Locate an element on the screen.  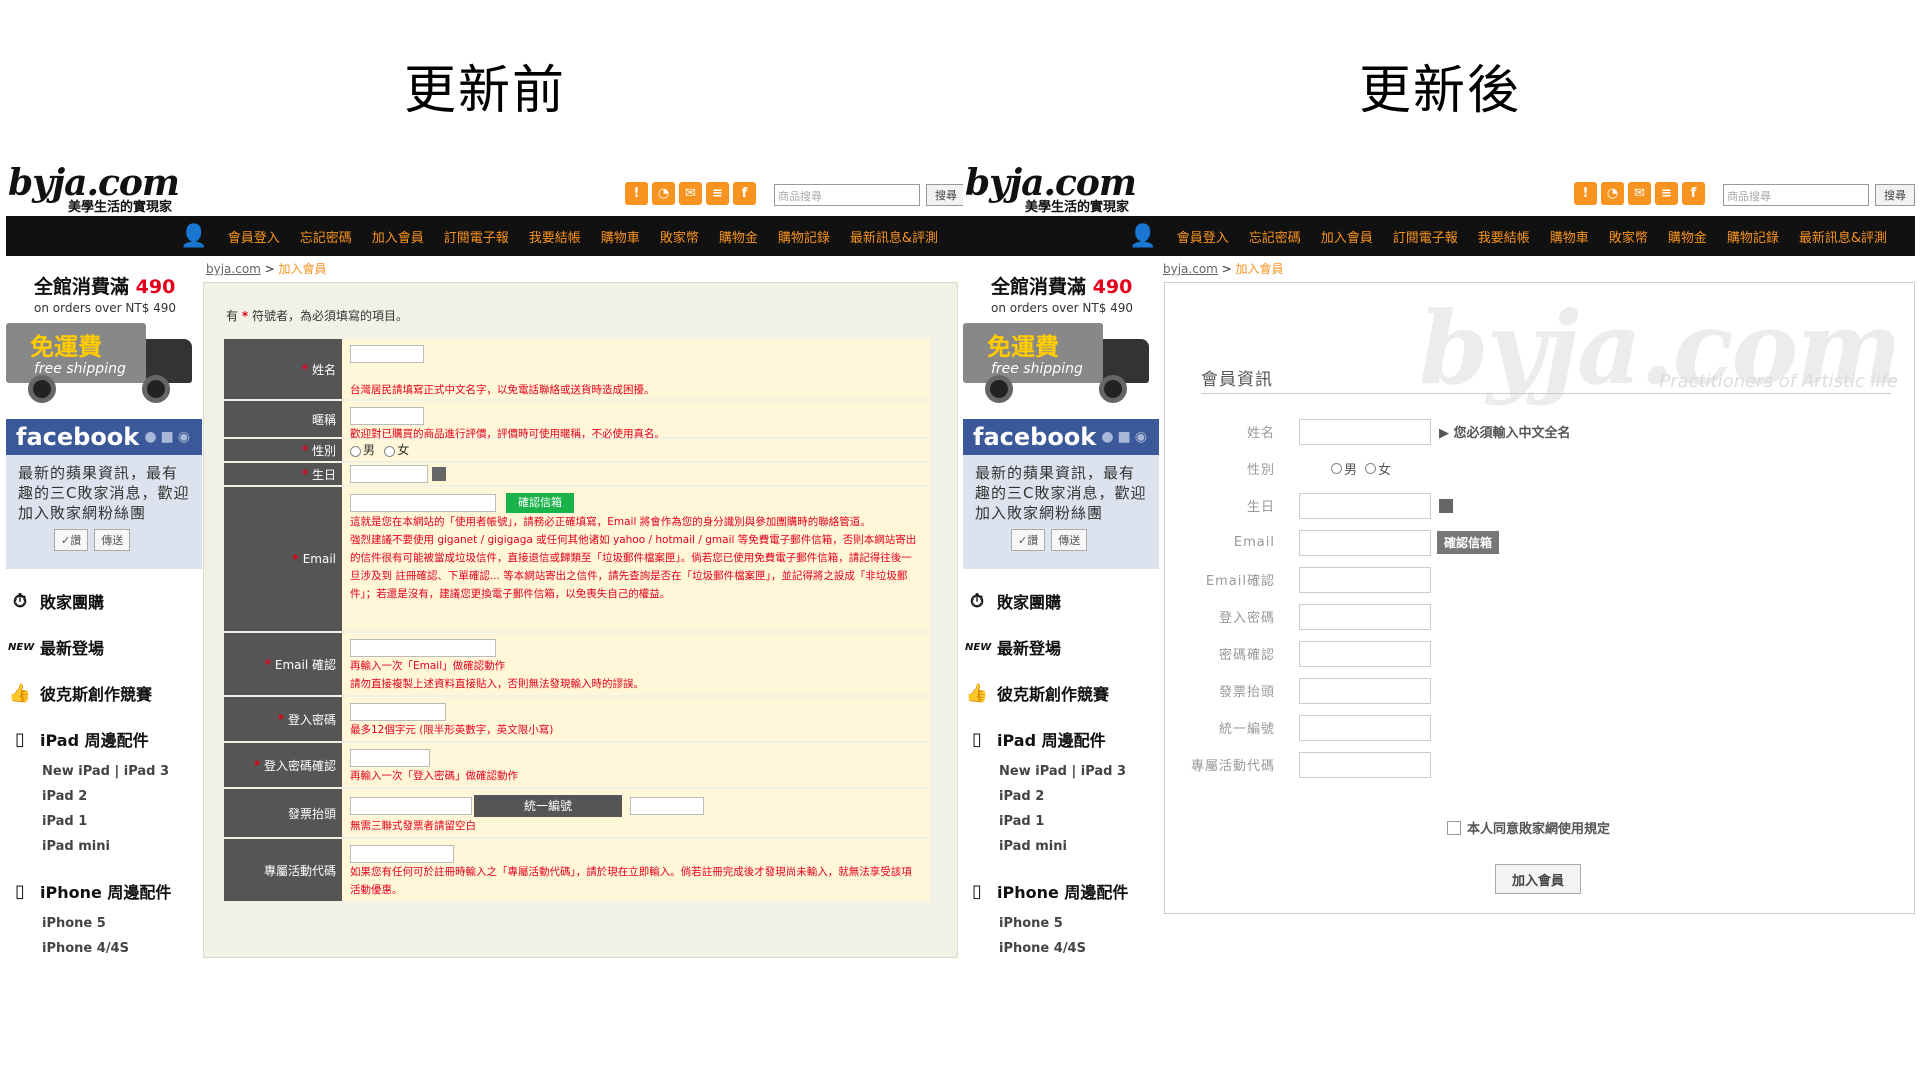
nickname-input is located at coordinates (387, 416).